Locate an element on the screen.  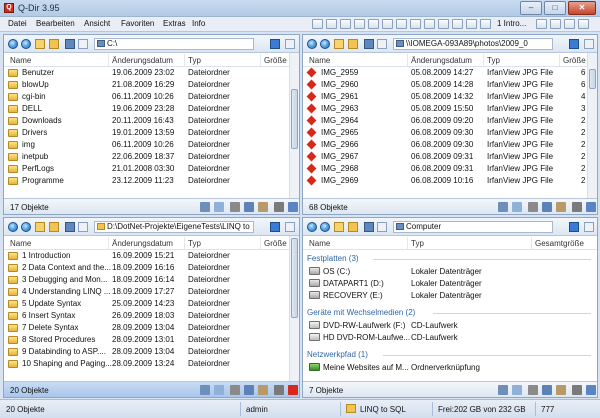
menu-datei: Datei is located at coordinates (17, 23).